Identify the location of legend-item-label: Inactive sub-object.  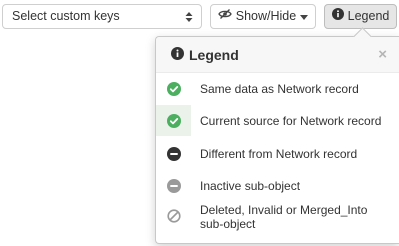
(250, 186).